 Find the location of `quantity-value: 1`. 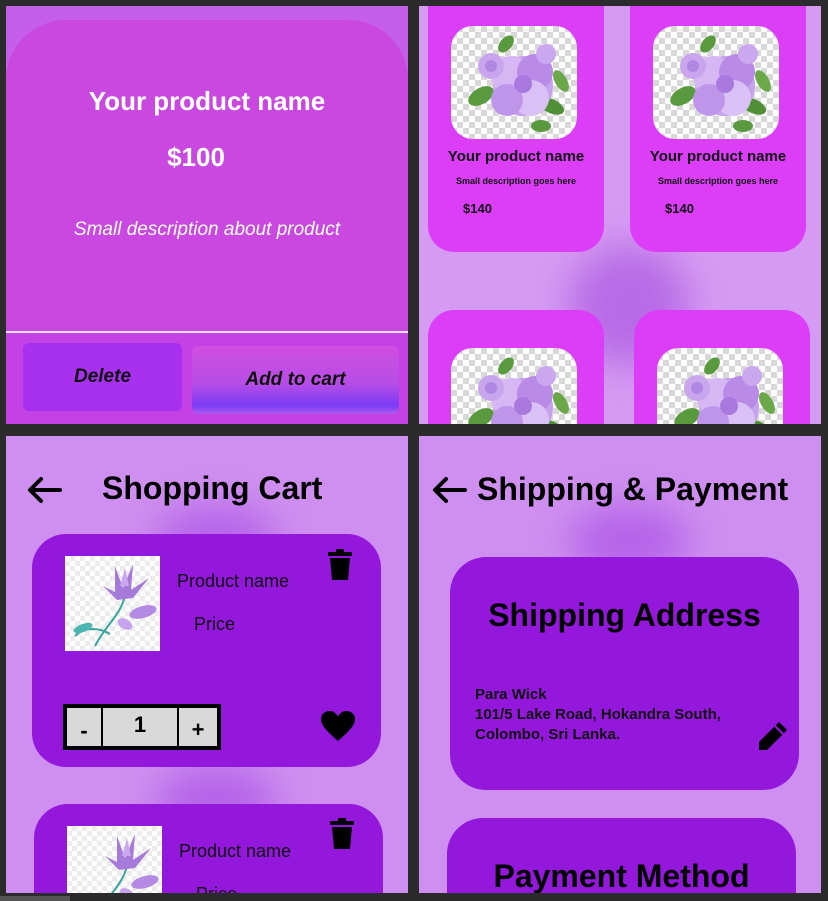

quantity-value: 1 is located at coordinates (140, 724).